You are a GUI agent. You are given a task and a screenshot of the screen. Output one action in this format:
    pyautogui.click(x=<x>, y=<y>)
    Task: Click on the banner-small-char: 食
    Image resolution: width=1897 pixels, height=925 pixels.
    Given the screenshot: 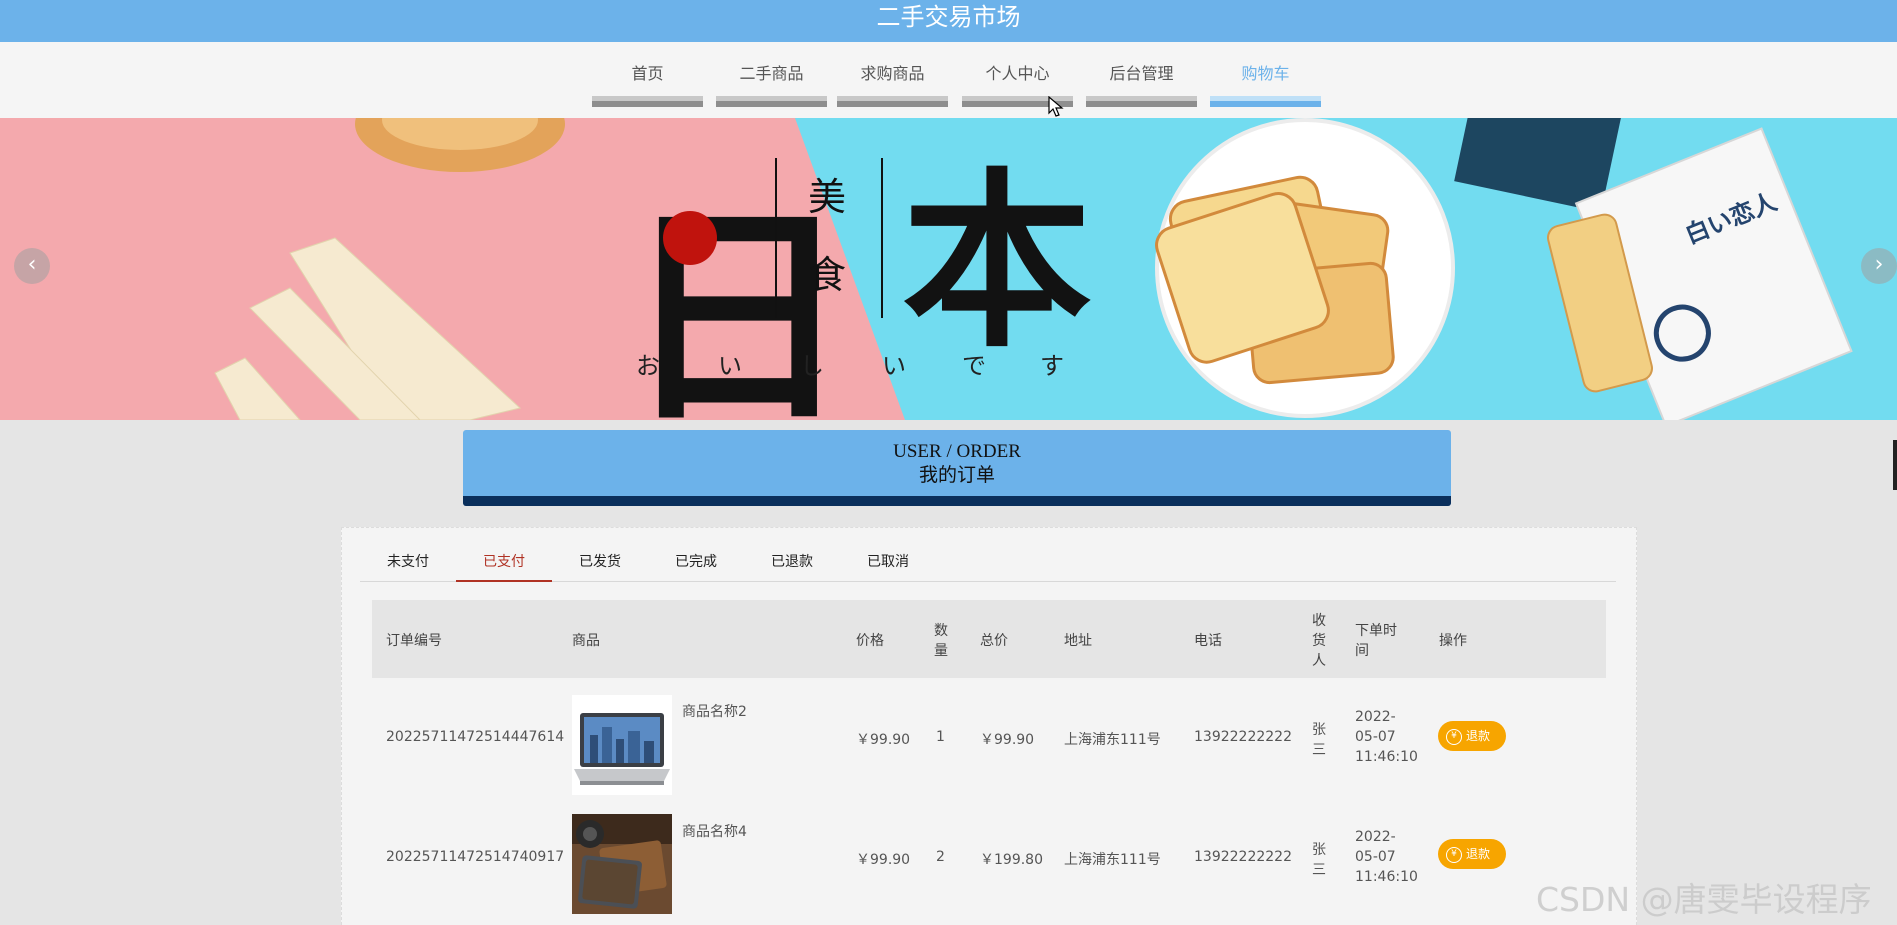 What is the action you would take?
    pyautogui.click(x=827, y=275)
    